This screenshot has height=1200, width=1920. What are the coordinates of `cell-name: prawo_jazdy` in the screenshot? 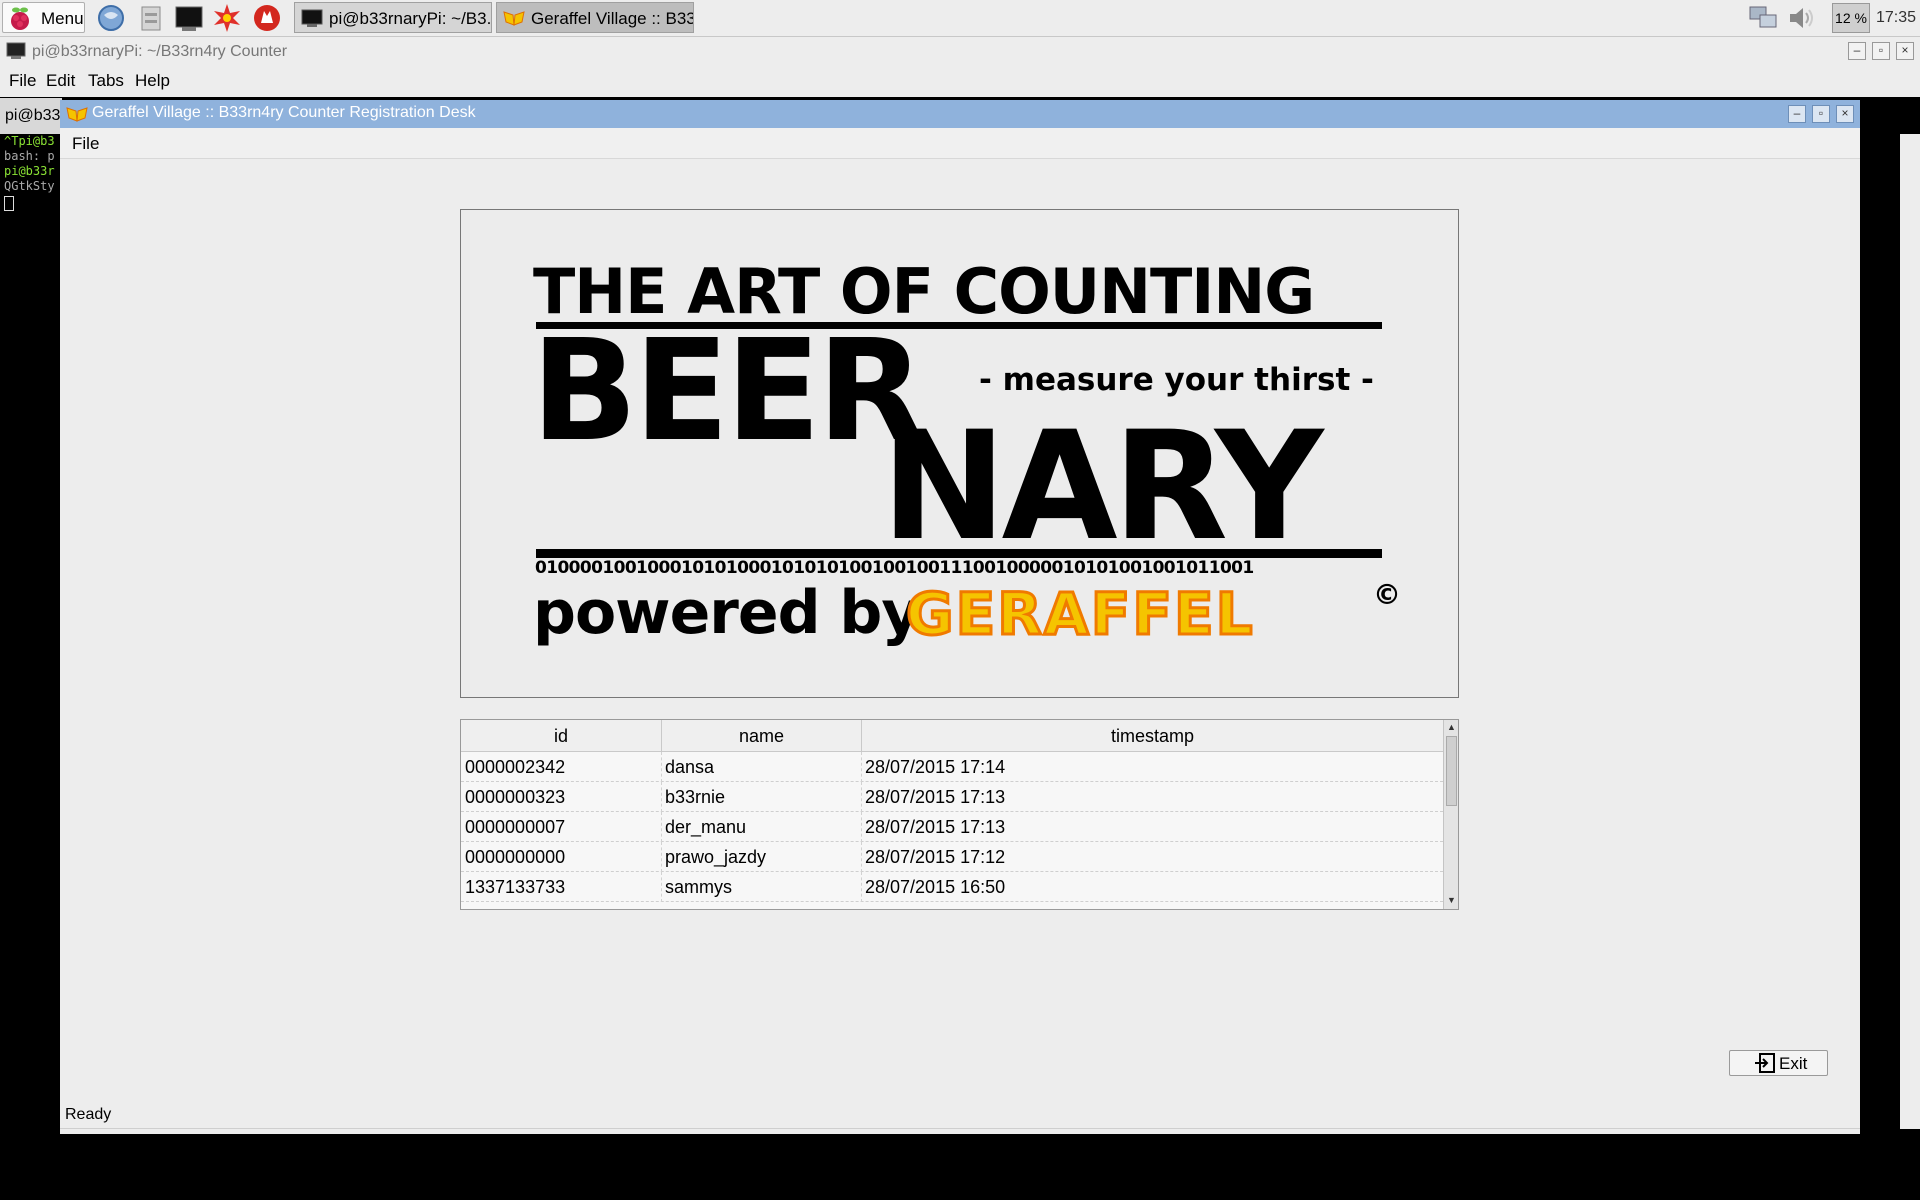 It's located at (716, 857).